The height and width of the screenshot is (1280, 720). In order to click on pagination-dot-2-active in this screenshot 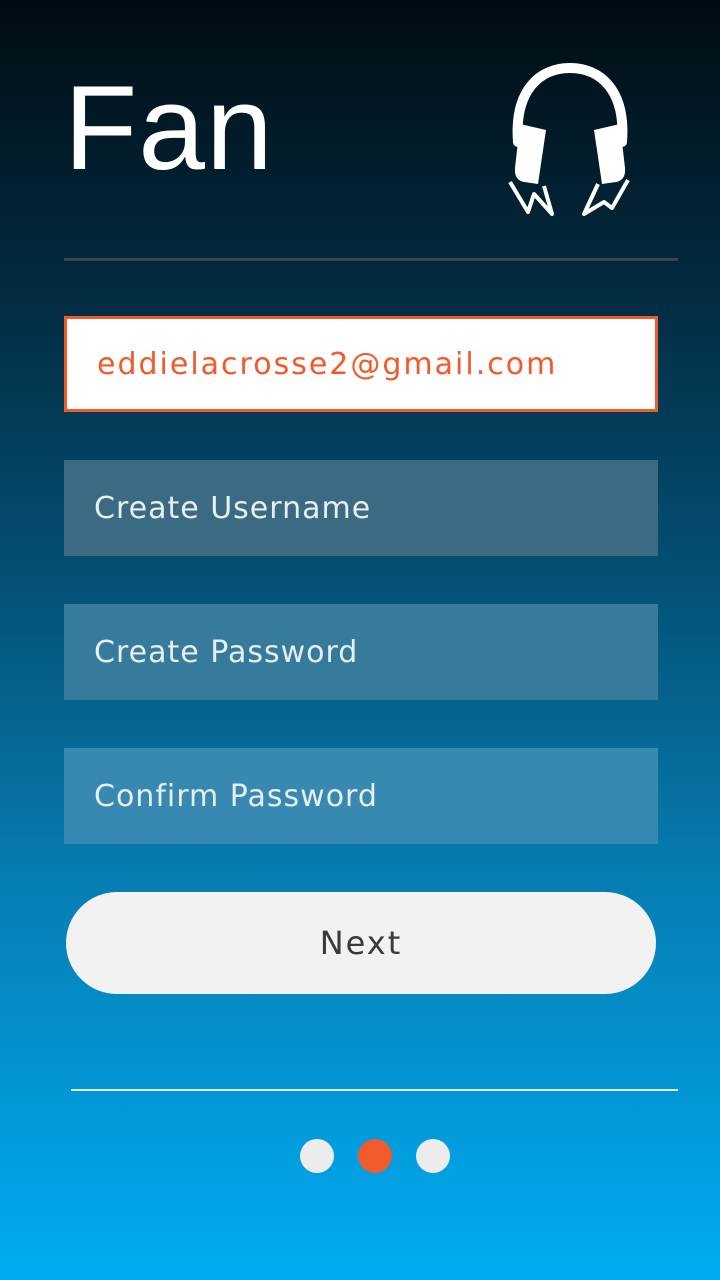, I will do `click(375, 1156)`.